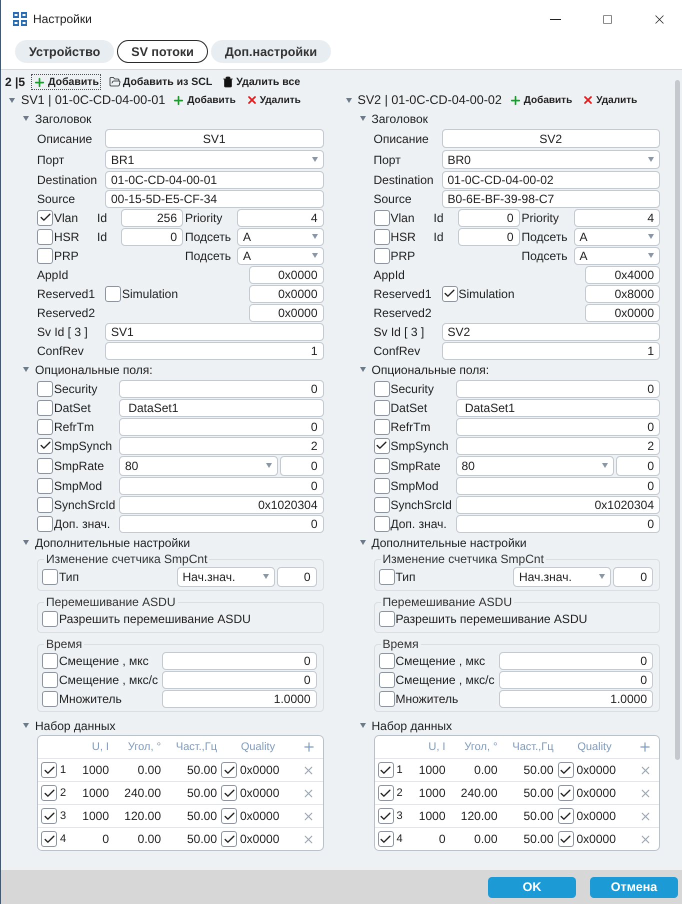 The width and height of the screenshot is (682, 904). Describe the element at coordinates (214, 199) in the screenshot. I see `input-field: 00-15-5D-E5-CF-34` at that location.